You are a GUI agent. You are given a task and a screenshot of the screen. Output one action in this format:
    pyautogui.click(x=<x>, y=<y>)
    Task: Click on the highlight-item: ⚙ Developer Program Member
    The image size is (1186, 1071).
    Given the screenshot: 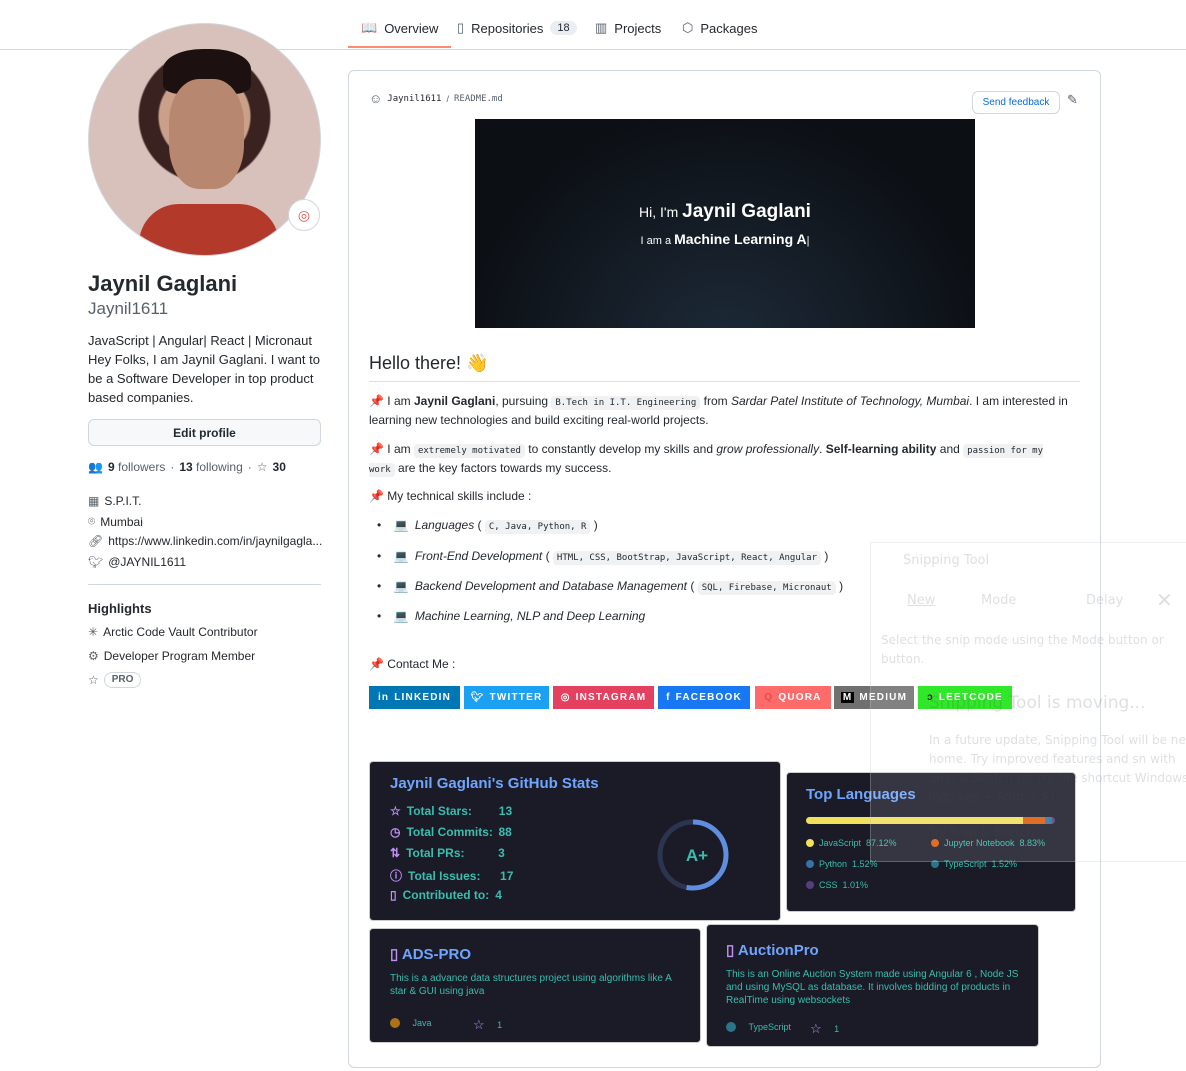 What is the action you would take?
    pyautogui.click(x=172, y=656)
    